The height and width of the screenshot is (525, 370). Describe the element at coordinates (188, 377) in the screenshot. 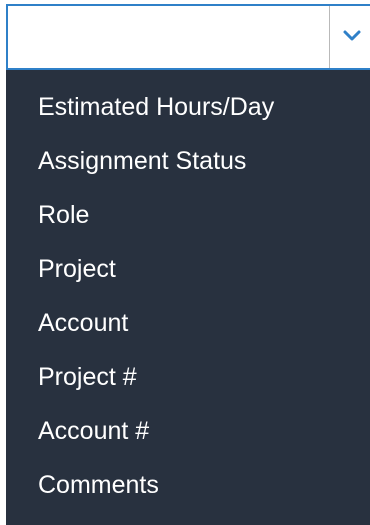

I see `menu-item-project-number: Project #` at that location.